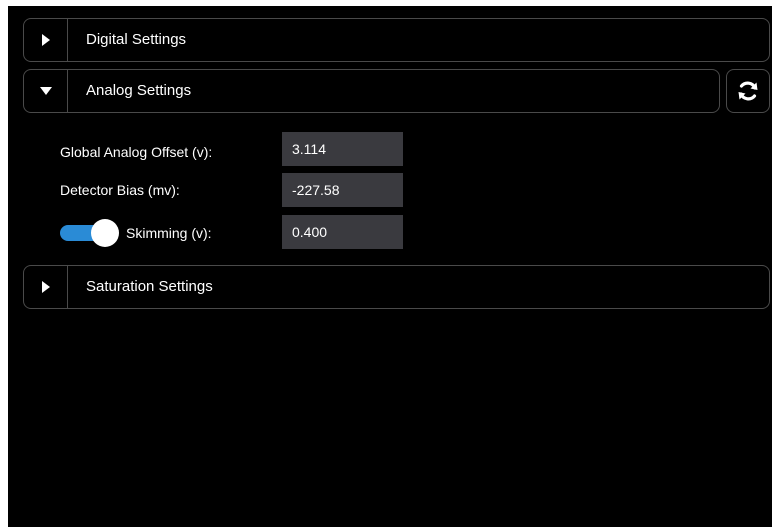  Describe the element at coordinates (149, 286) in the screenshot. I see `saturation-settings-label: Saturation Settings` at that location.